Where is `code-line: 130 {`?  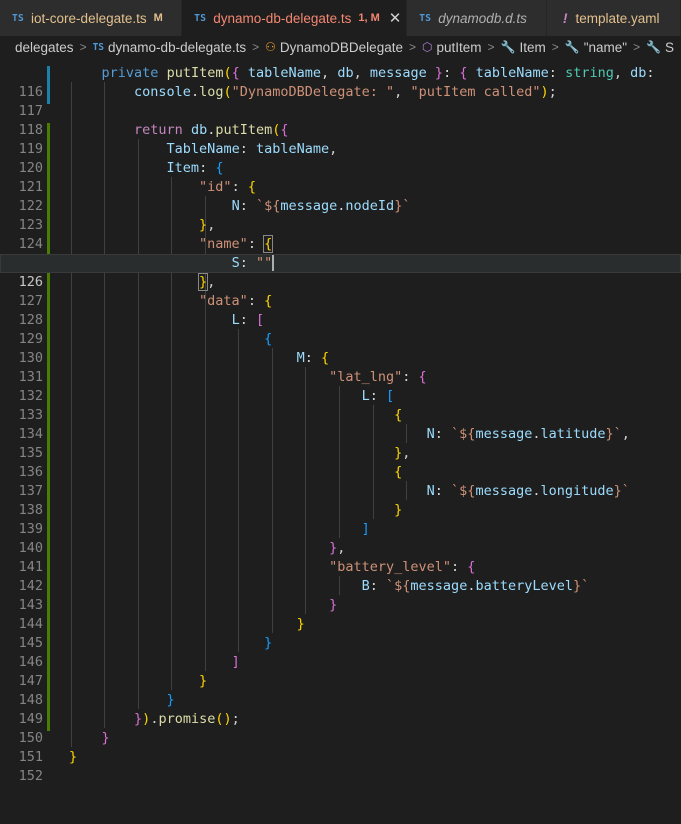
code-line: 130 { is located at coordinates (340, 348).